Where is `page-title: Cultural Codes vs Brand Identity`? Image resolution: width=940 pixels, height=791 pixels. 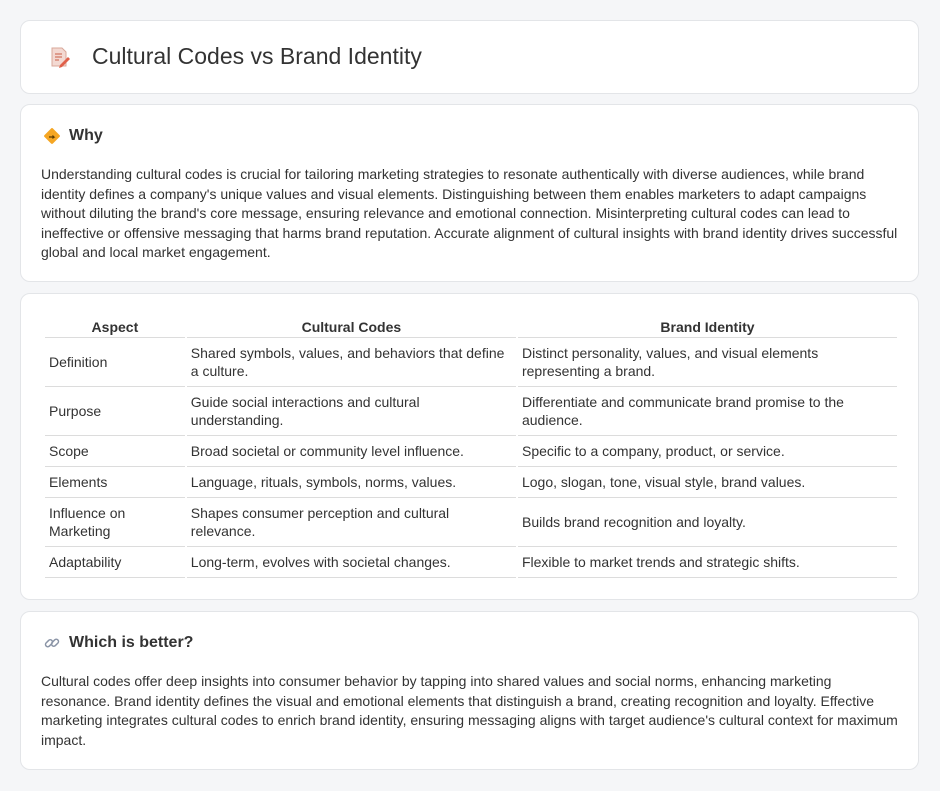
page-title: Cultural Codes vs Brand Identity is located at coordinates (257, 56).